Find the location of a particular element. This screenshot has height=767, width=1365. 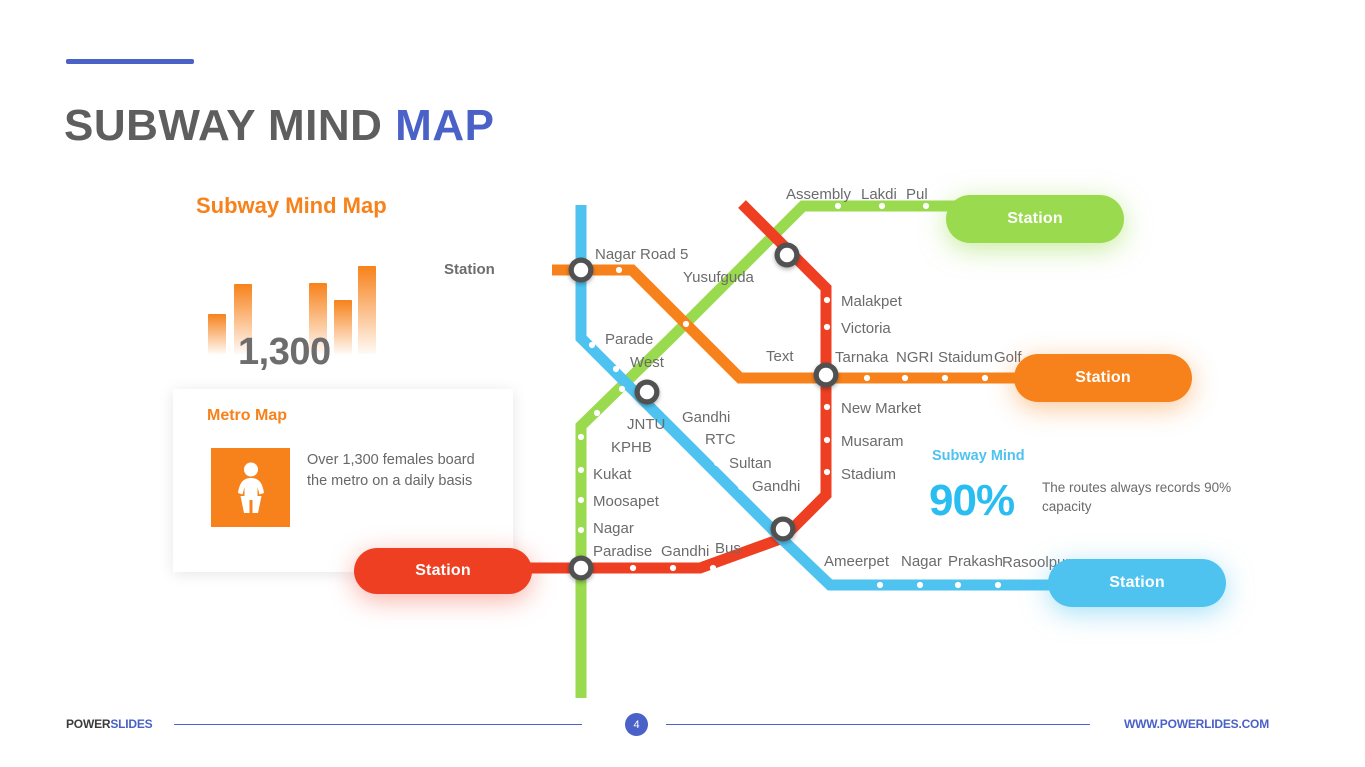

stop-g3 is located at coordinates (926, 206).